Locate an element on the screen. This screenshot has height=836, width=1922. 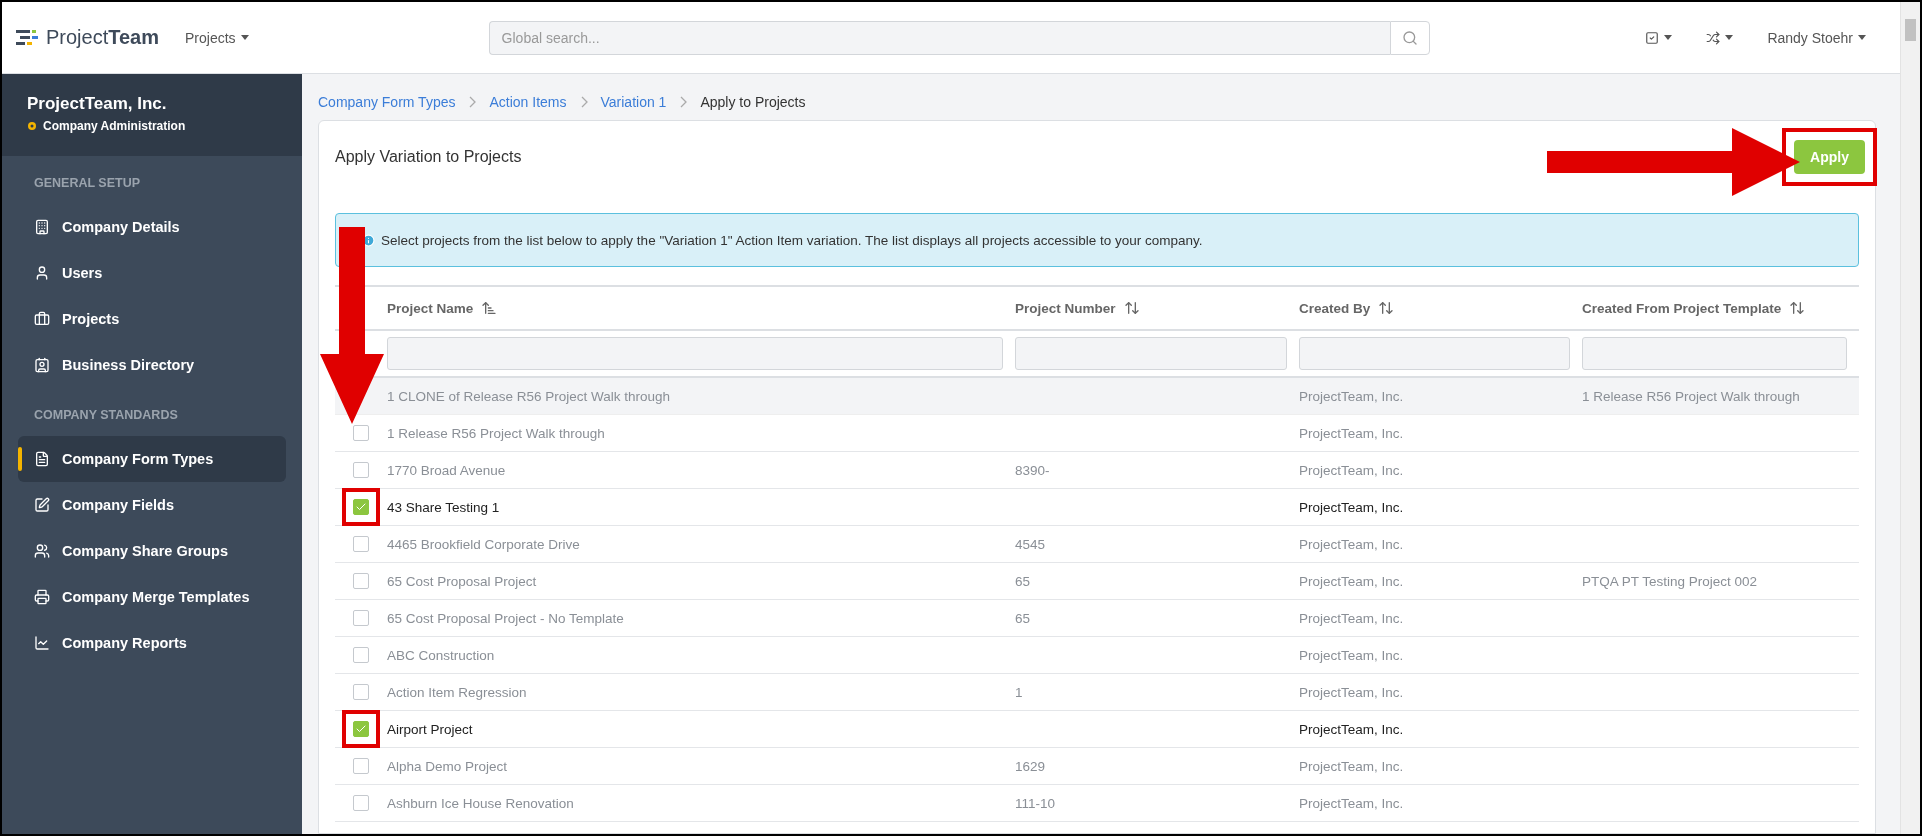
sidebar-item: Company Share Groups is located at coordinates (152, 551).